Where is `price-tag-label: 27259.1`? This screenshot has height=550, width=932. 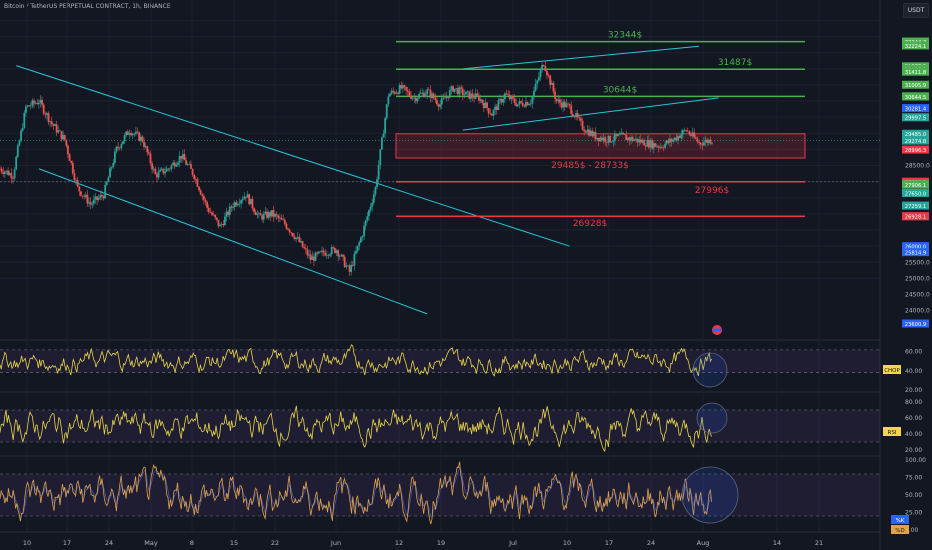
price-tag-label: 27259.1 is located at coordinates (915, 207).